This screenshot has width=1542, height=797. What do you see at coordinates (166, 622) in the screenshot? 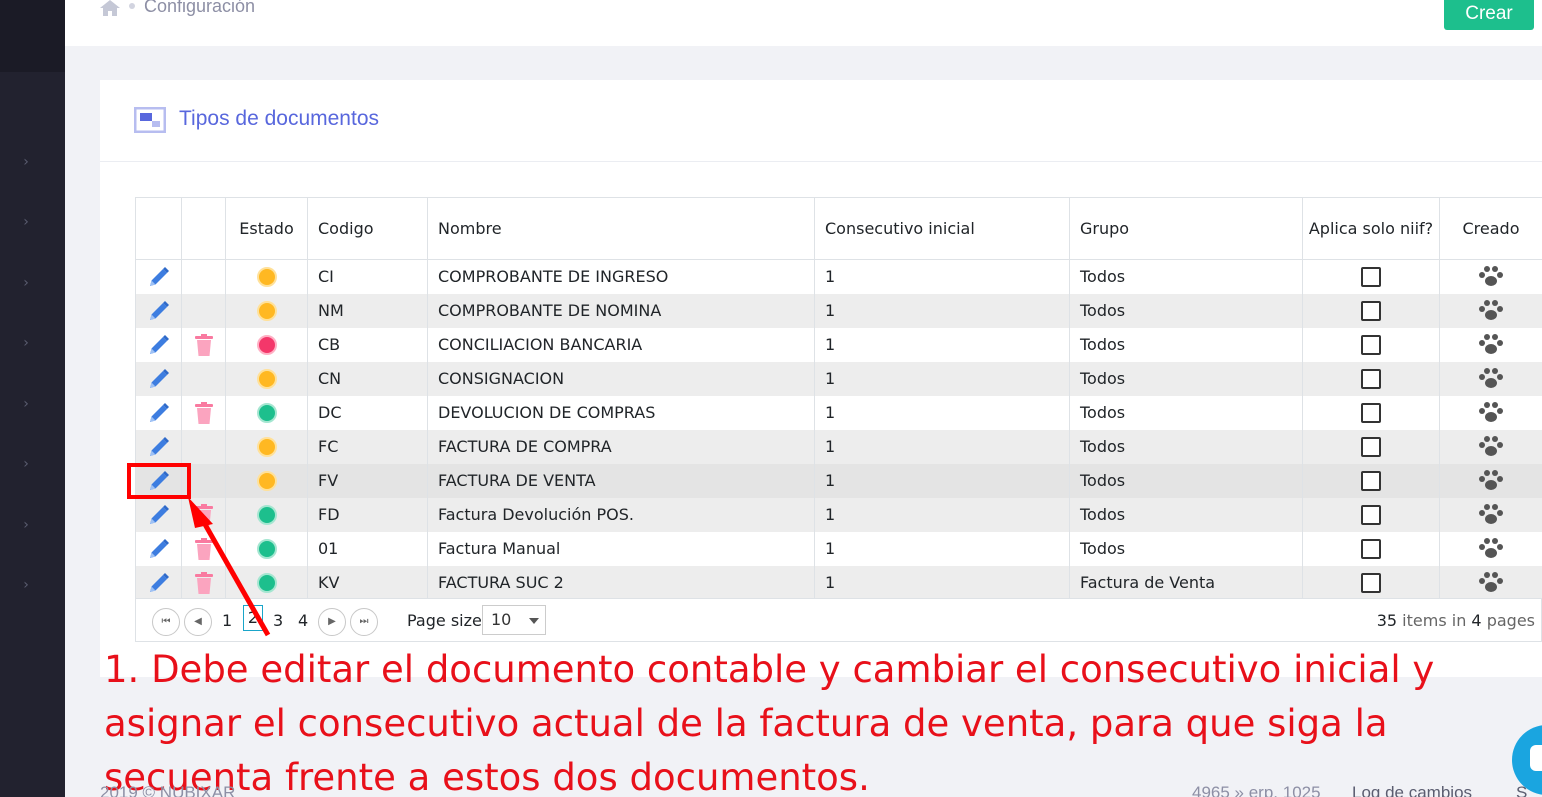
I see `first-page-button: ⏮` at bounding box center [166, 622].